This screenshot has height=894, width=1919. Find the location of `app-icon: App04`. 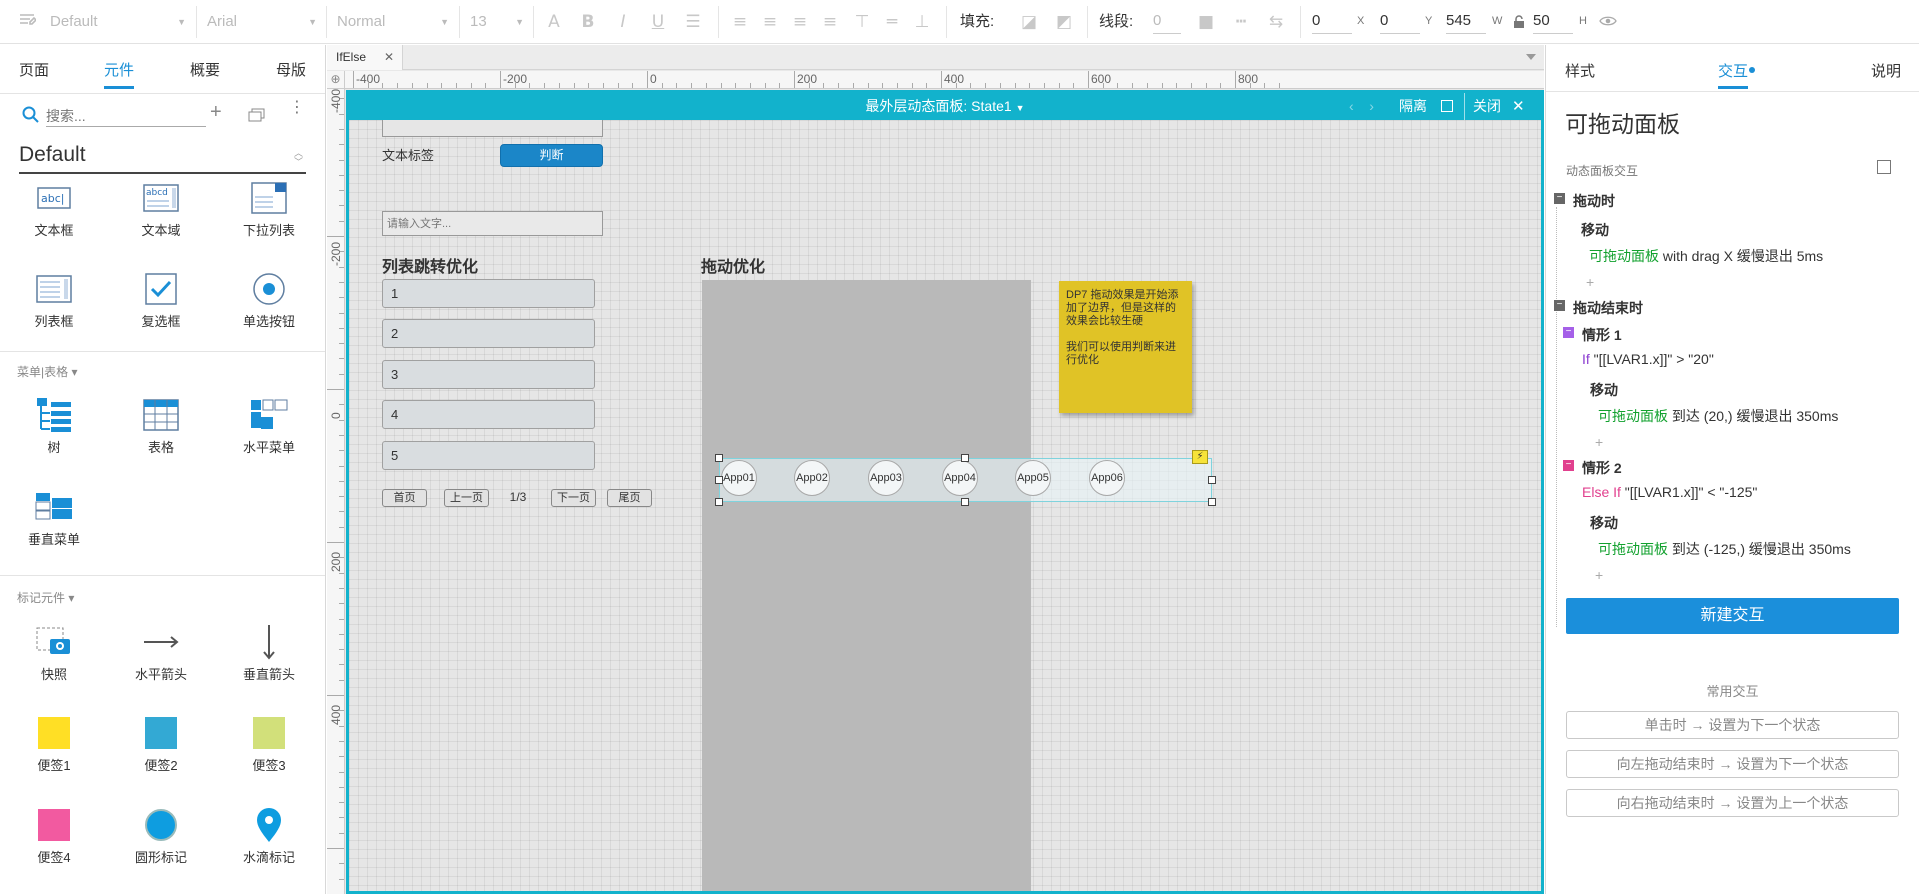

app-icon: App04 is located at coordinates (960, 478).